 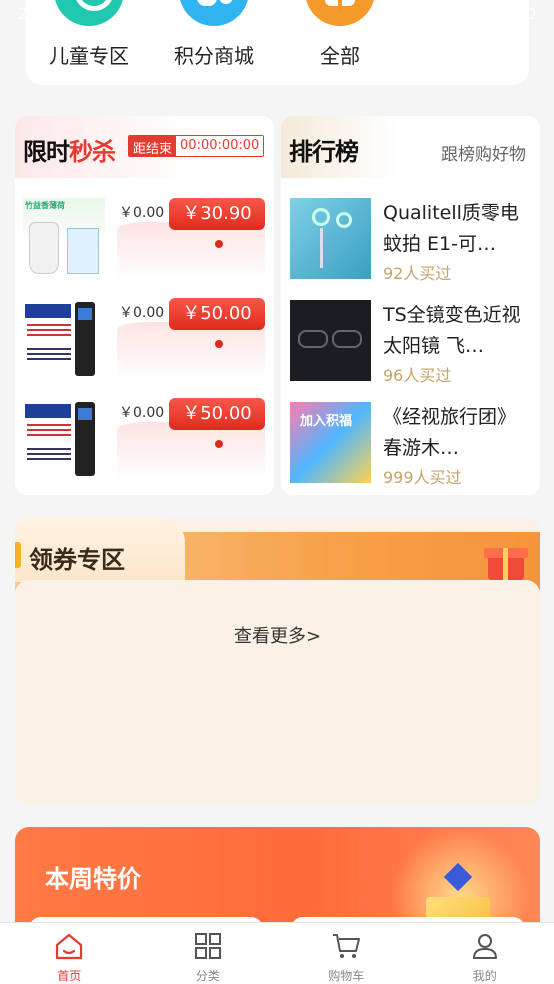 I want to click on tab-home: 首页, so click(x=69, y=953).